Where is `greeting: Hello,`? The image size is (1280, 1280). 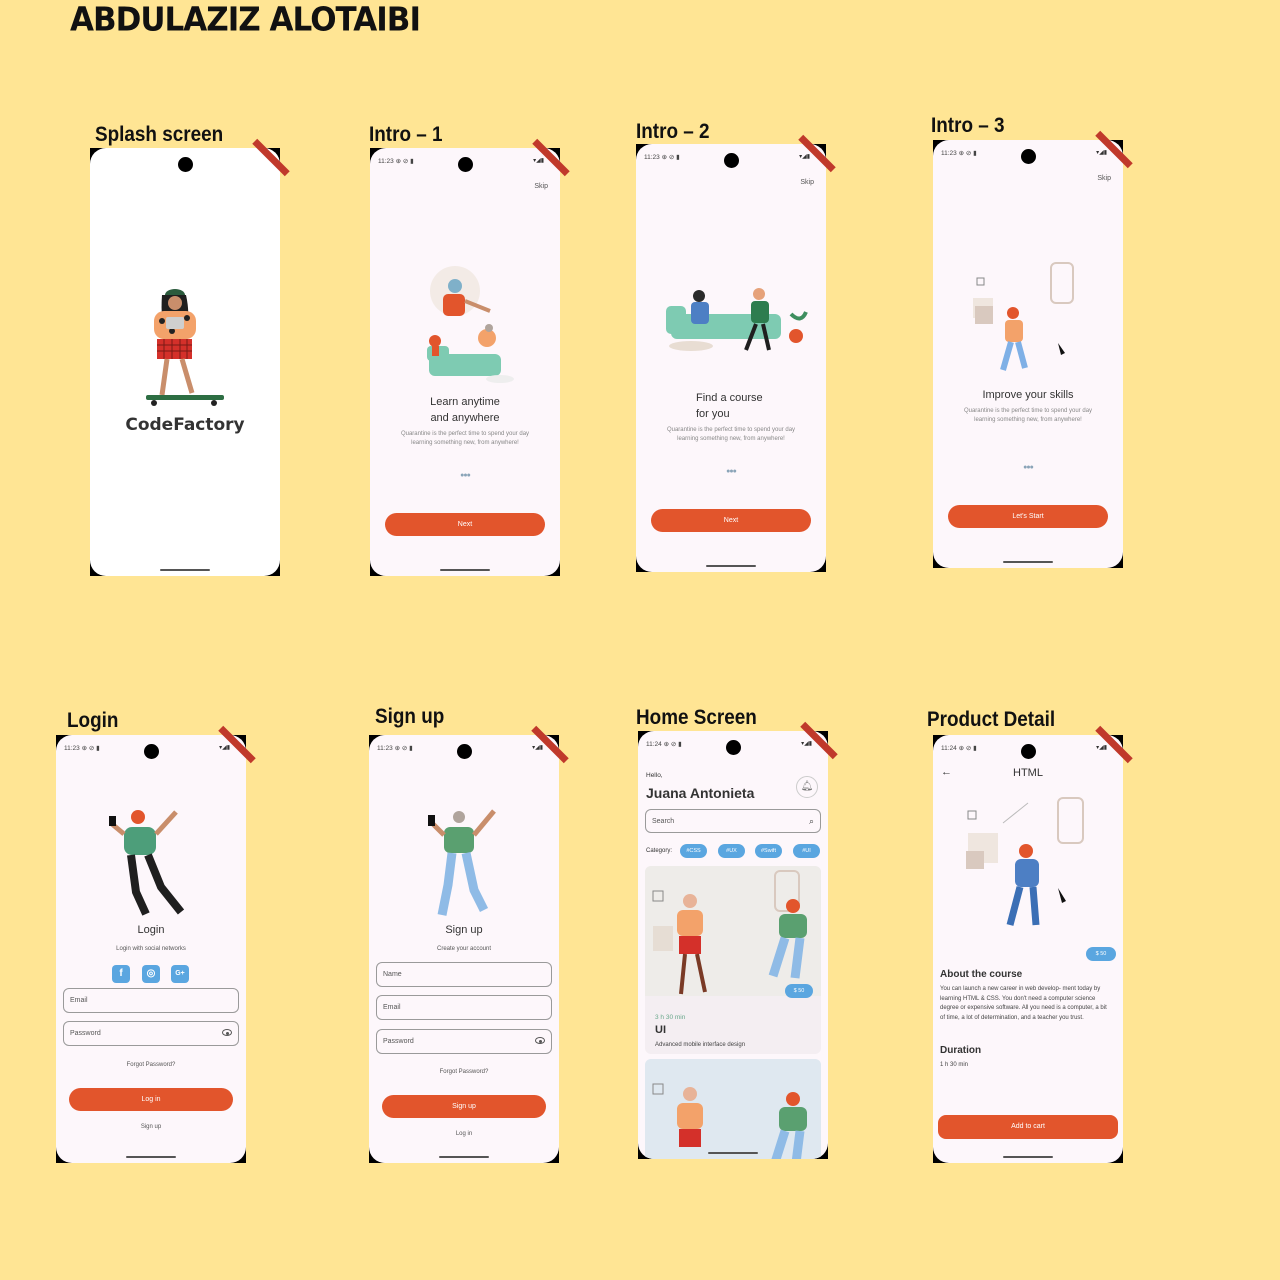 greeting: Hello, is located at coordinates (654, 775).